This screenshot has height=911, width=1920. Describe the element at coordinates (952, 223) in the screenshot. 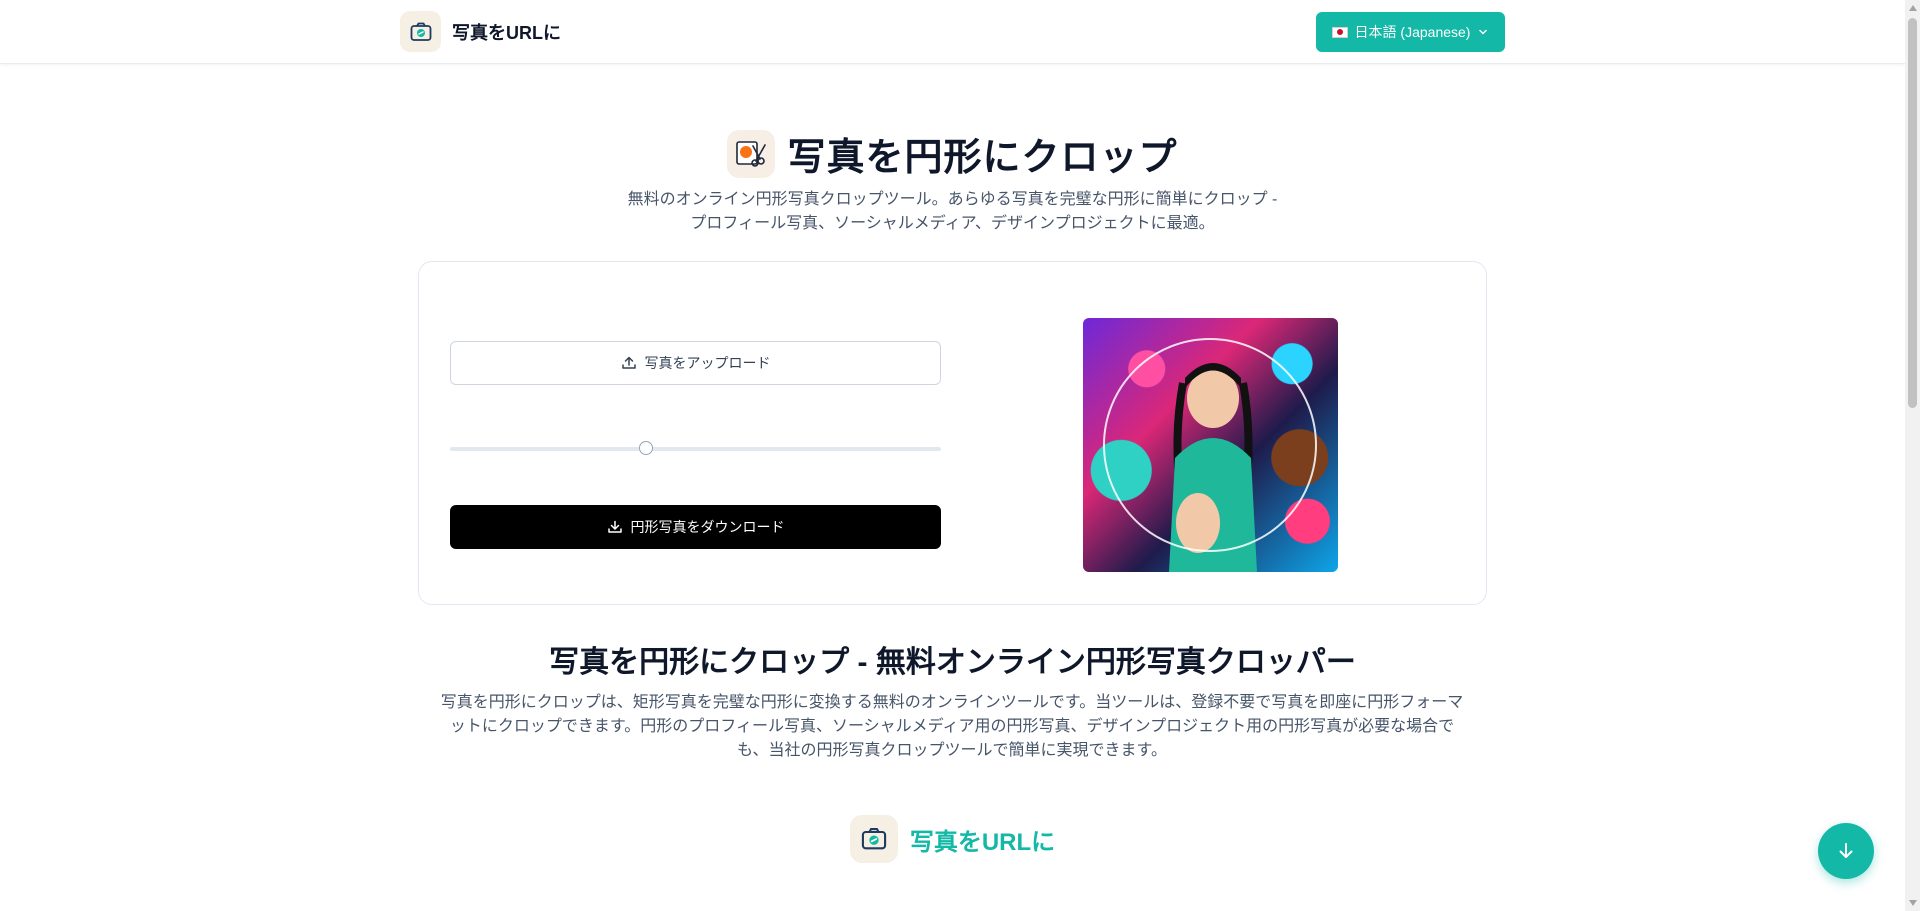

I see `subtitle-line: プロフィール写真、ソーシャルメディア、デザインプロジェクトに最適。` at that location.